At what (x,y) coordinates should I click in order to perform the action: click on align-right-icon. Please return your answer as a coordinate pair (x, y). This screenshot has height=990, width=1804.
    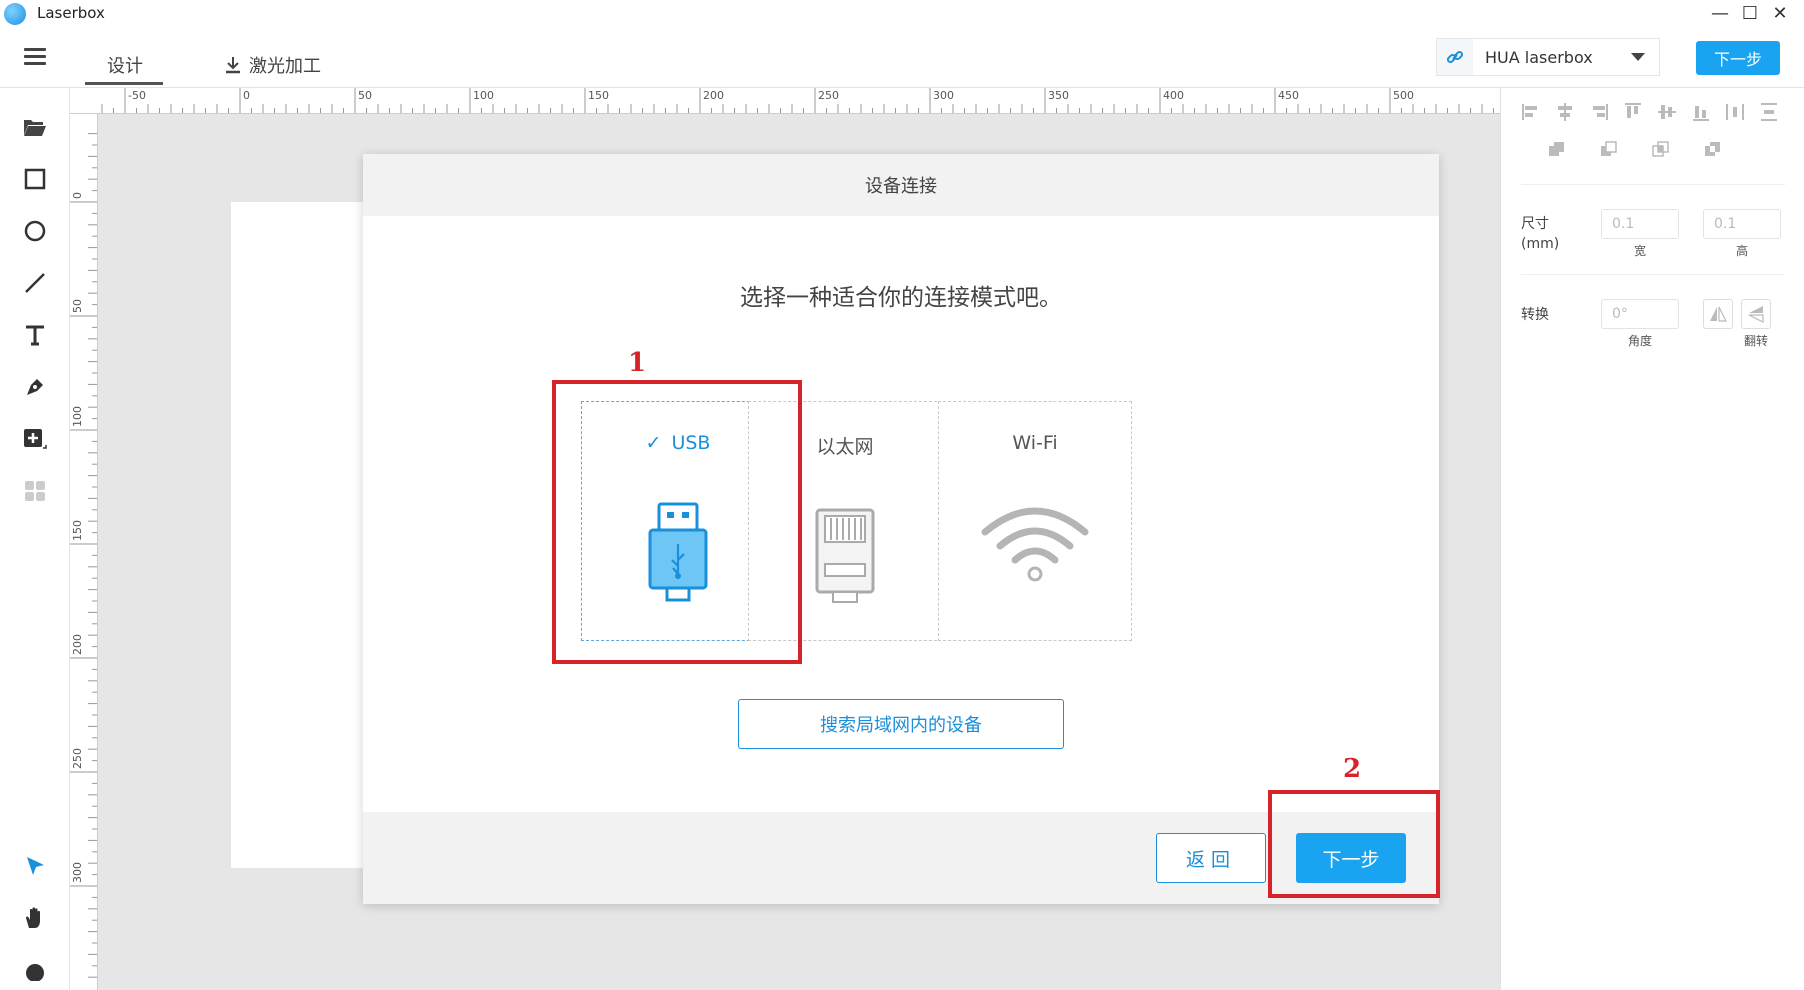
    Looking at the image, I should click on (1599, 112).